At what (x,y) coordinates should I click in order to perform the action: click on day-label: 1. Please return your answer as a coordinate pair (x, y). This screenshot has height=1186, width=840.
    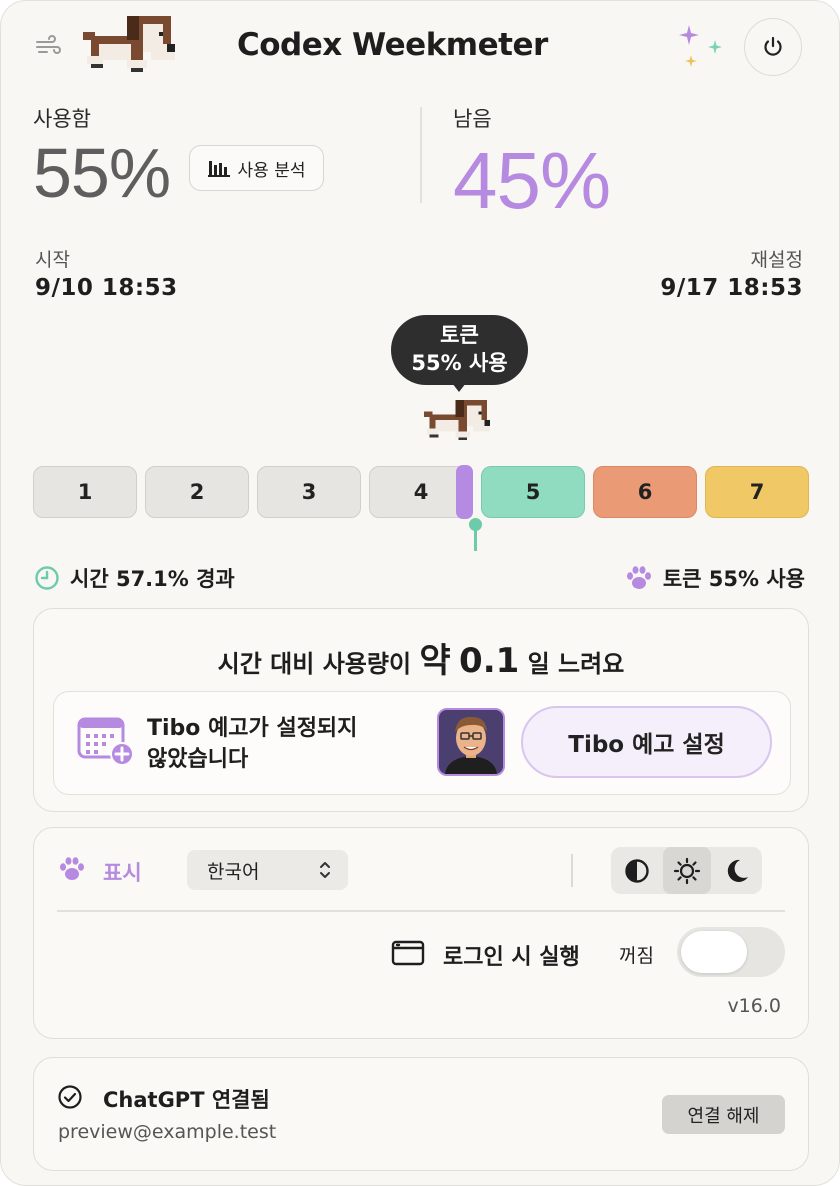
    Looking at the image, I should click on (85, 492).